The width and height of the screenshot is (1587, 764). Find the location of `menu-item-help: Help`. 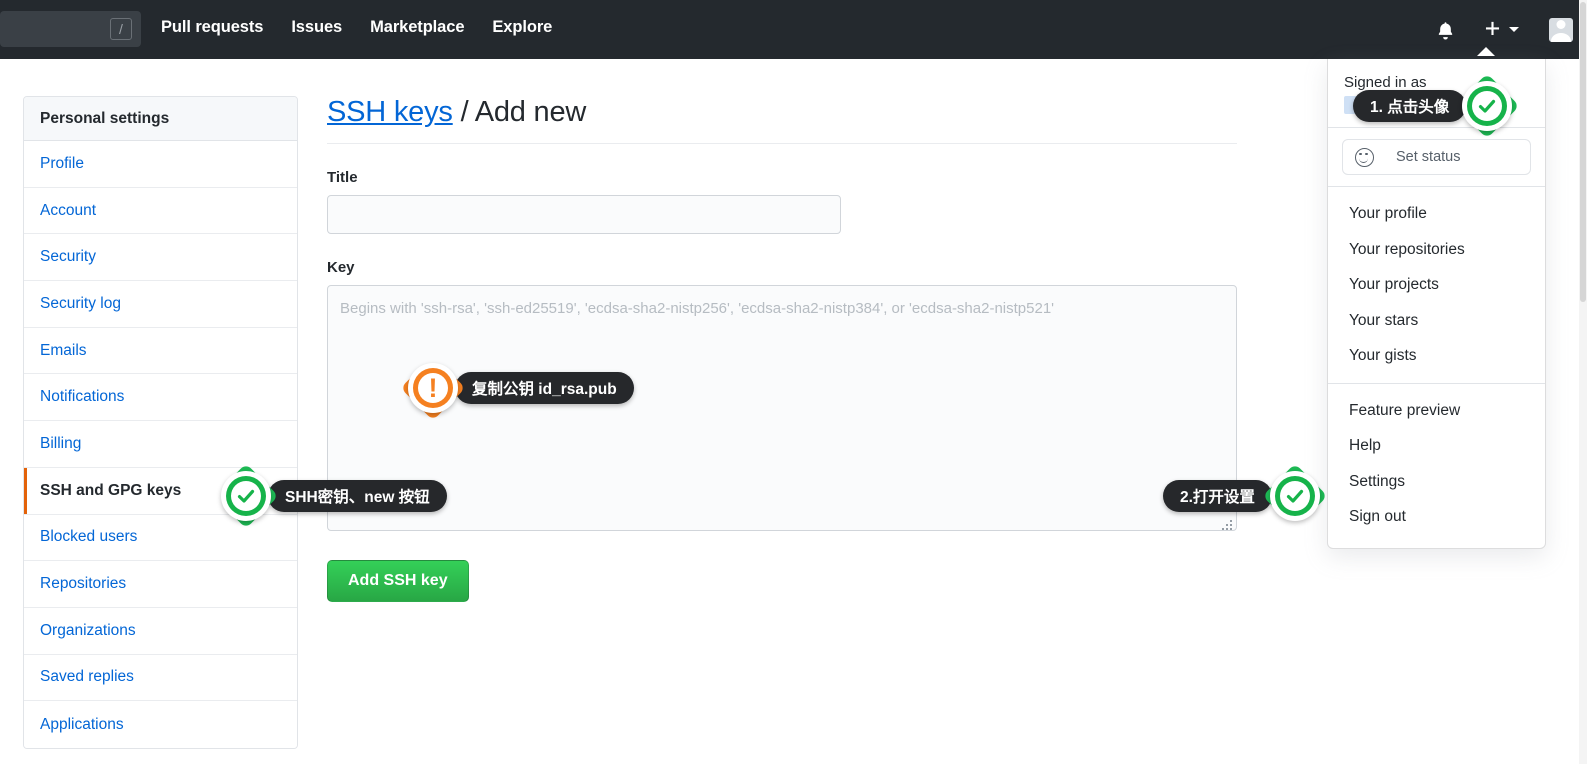

menu-item-help: Help is located at coordinates (1436, 446).